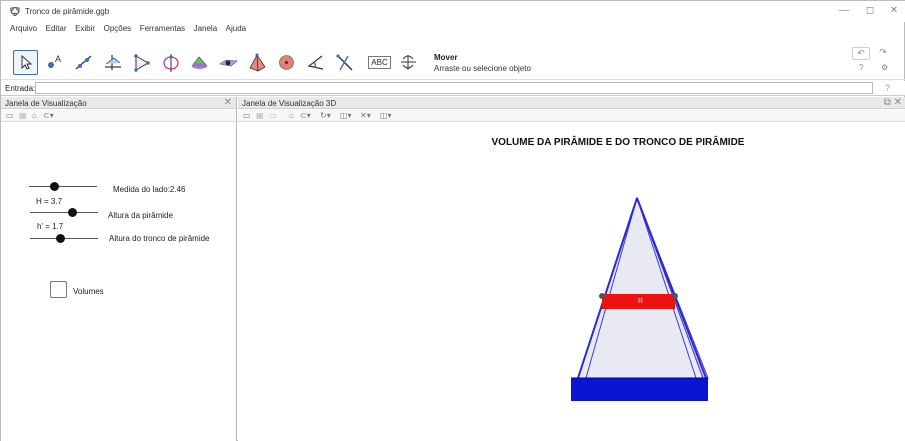 Image resolution: width=905 pixels, height=441 pixels. Describe the element at coordinates (602, 296) in the screenshot. I see `cut-point-left` at that location.